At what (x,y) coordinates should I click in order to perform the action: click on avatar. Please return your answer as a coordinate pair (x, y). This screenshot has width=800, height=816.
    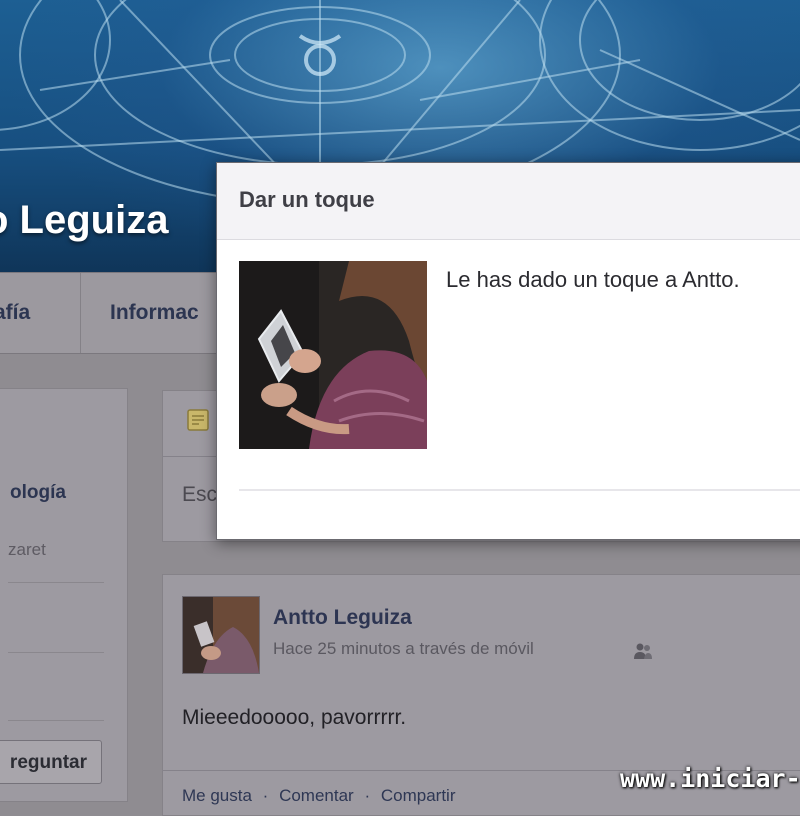
    Looking at the image, I should click on (221, 635).